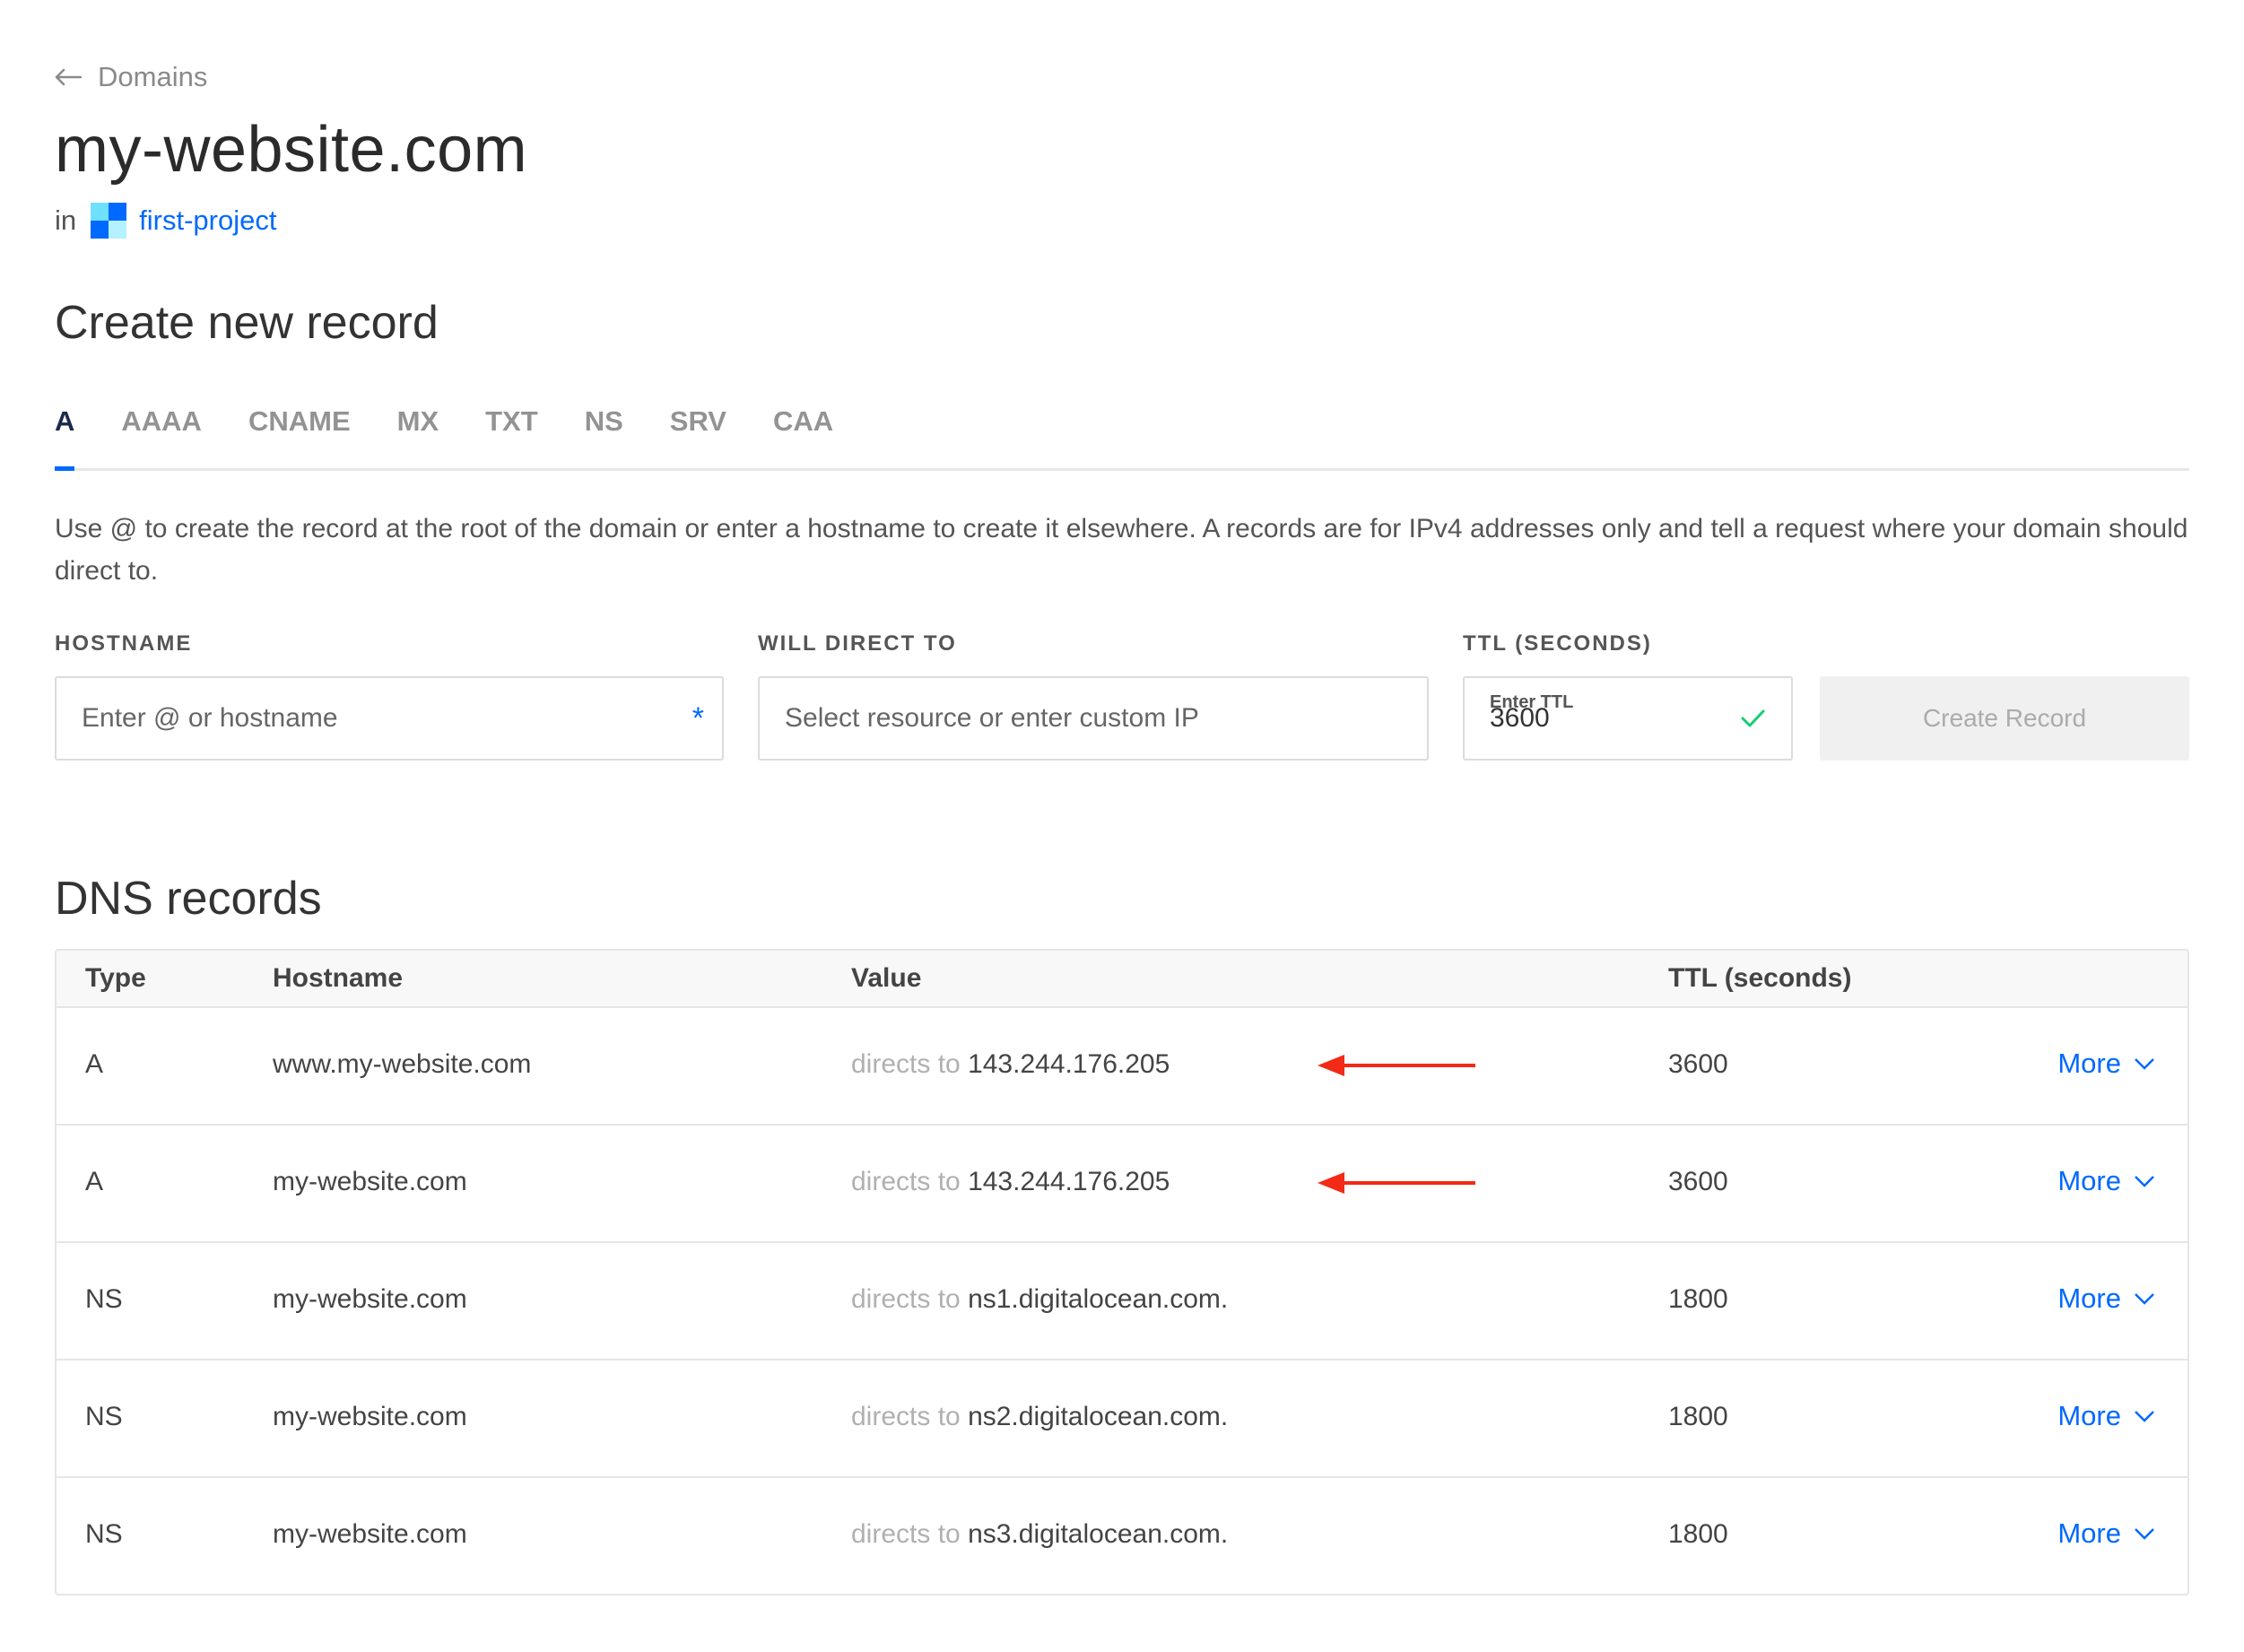  What do you see at coordinates (291, 150) in the screenshot?
I see `page-title: my-website.com` at bounding box center [291, 150].